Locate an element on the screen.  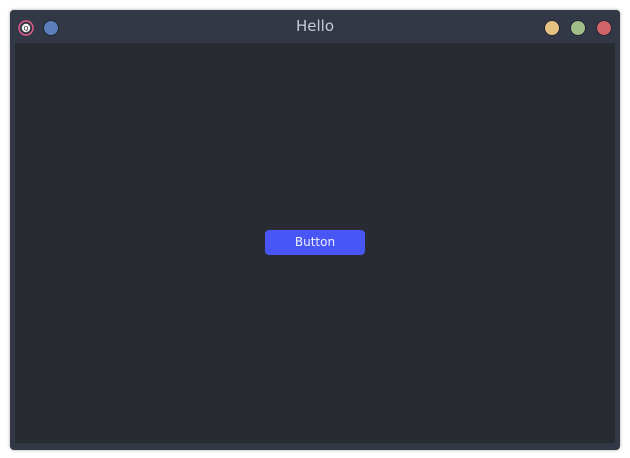
window-title: Hello is located at coordinates (315, 26).